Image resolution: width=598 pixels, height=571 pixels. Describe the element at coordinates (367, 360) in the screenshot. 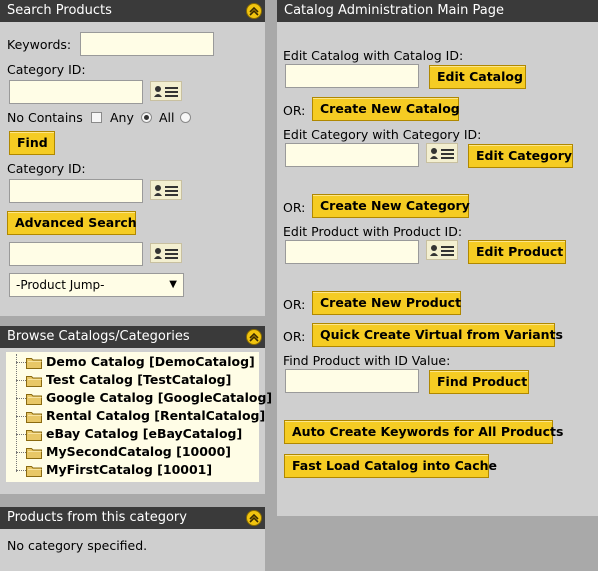

I see `find-product-label: Find Product with ID Value:` at that location.